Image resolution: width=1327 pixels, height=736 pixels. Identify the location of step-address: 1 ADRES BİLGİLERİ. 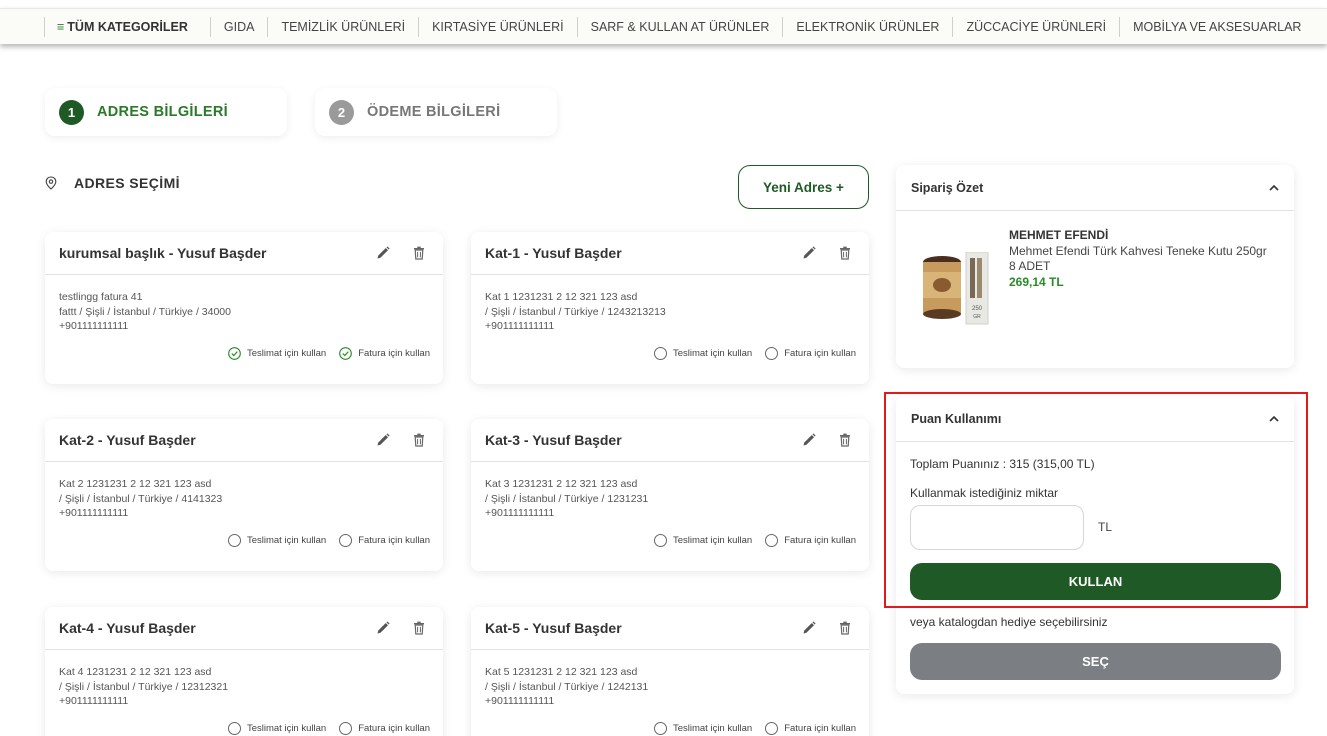
(166, 112).